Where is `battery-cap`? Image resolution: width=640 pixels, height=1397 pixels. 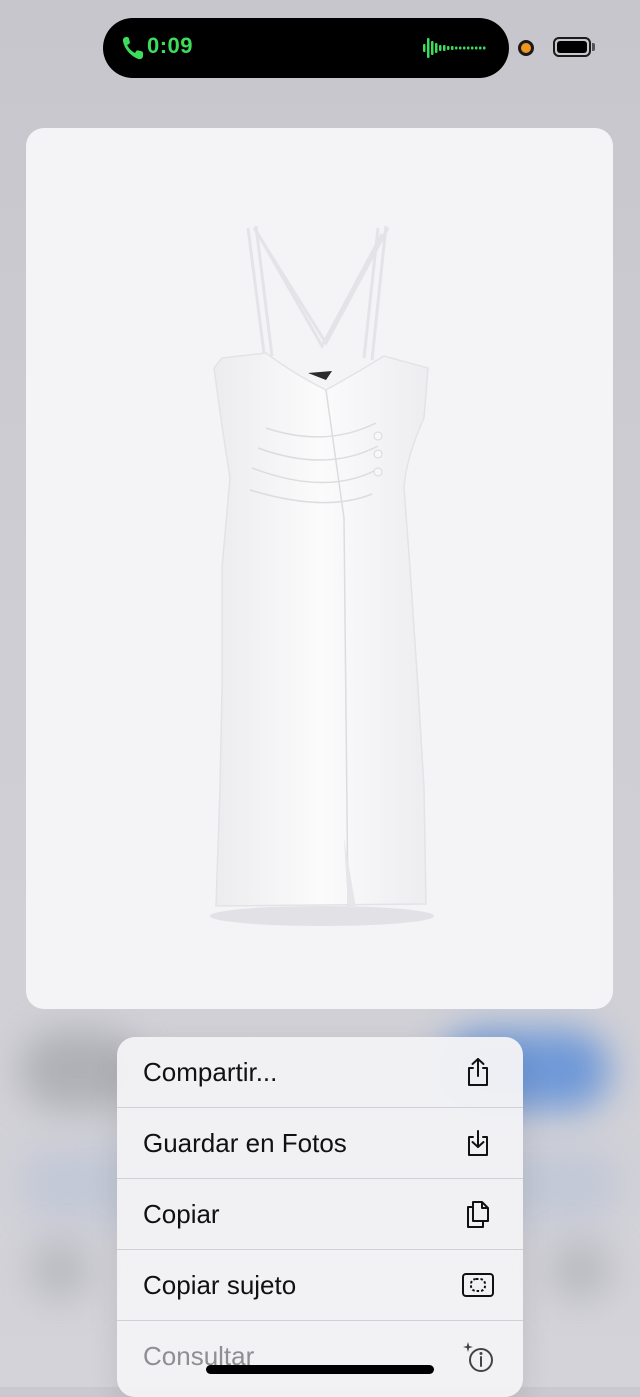 battery-cap is located at coordinates (593, 47).